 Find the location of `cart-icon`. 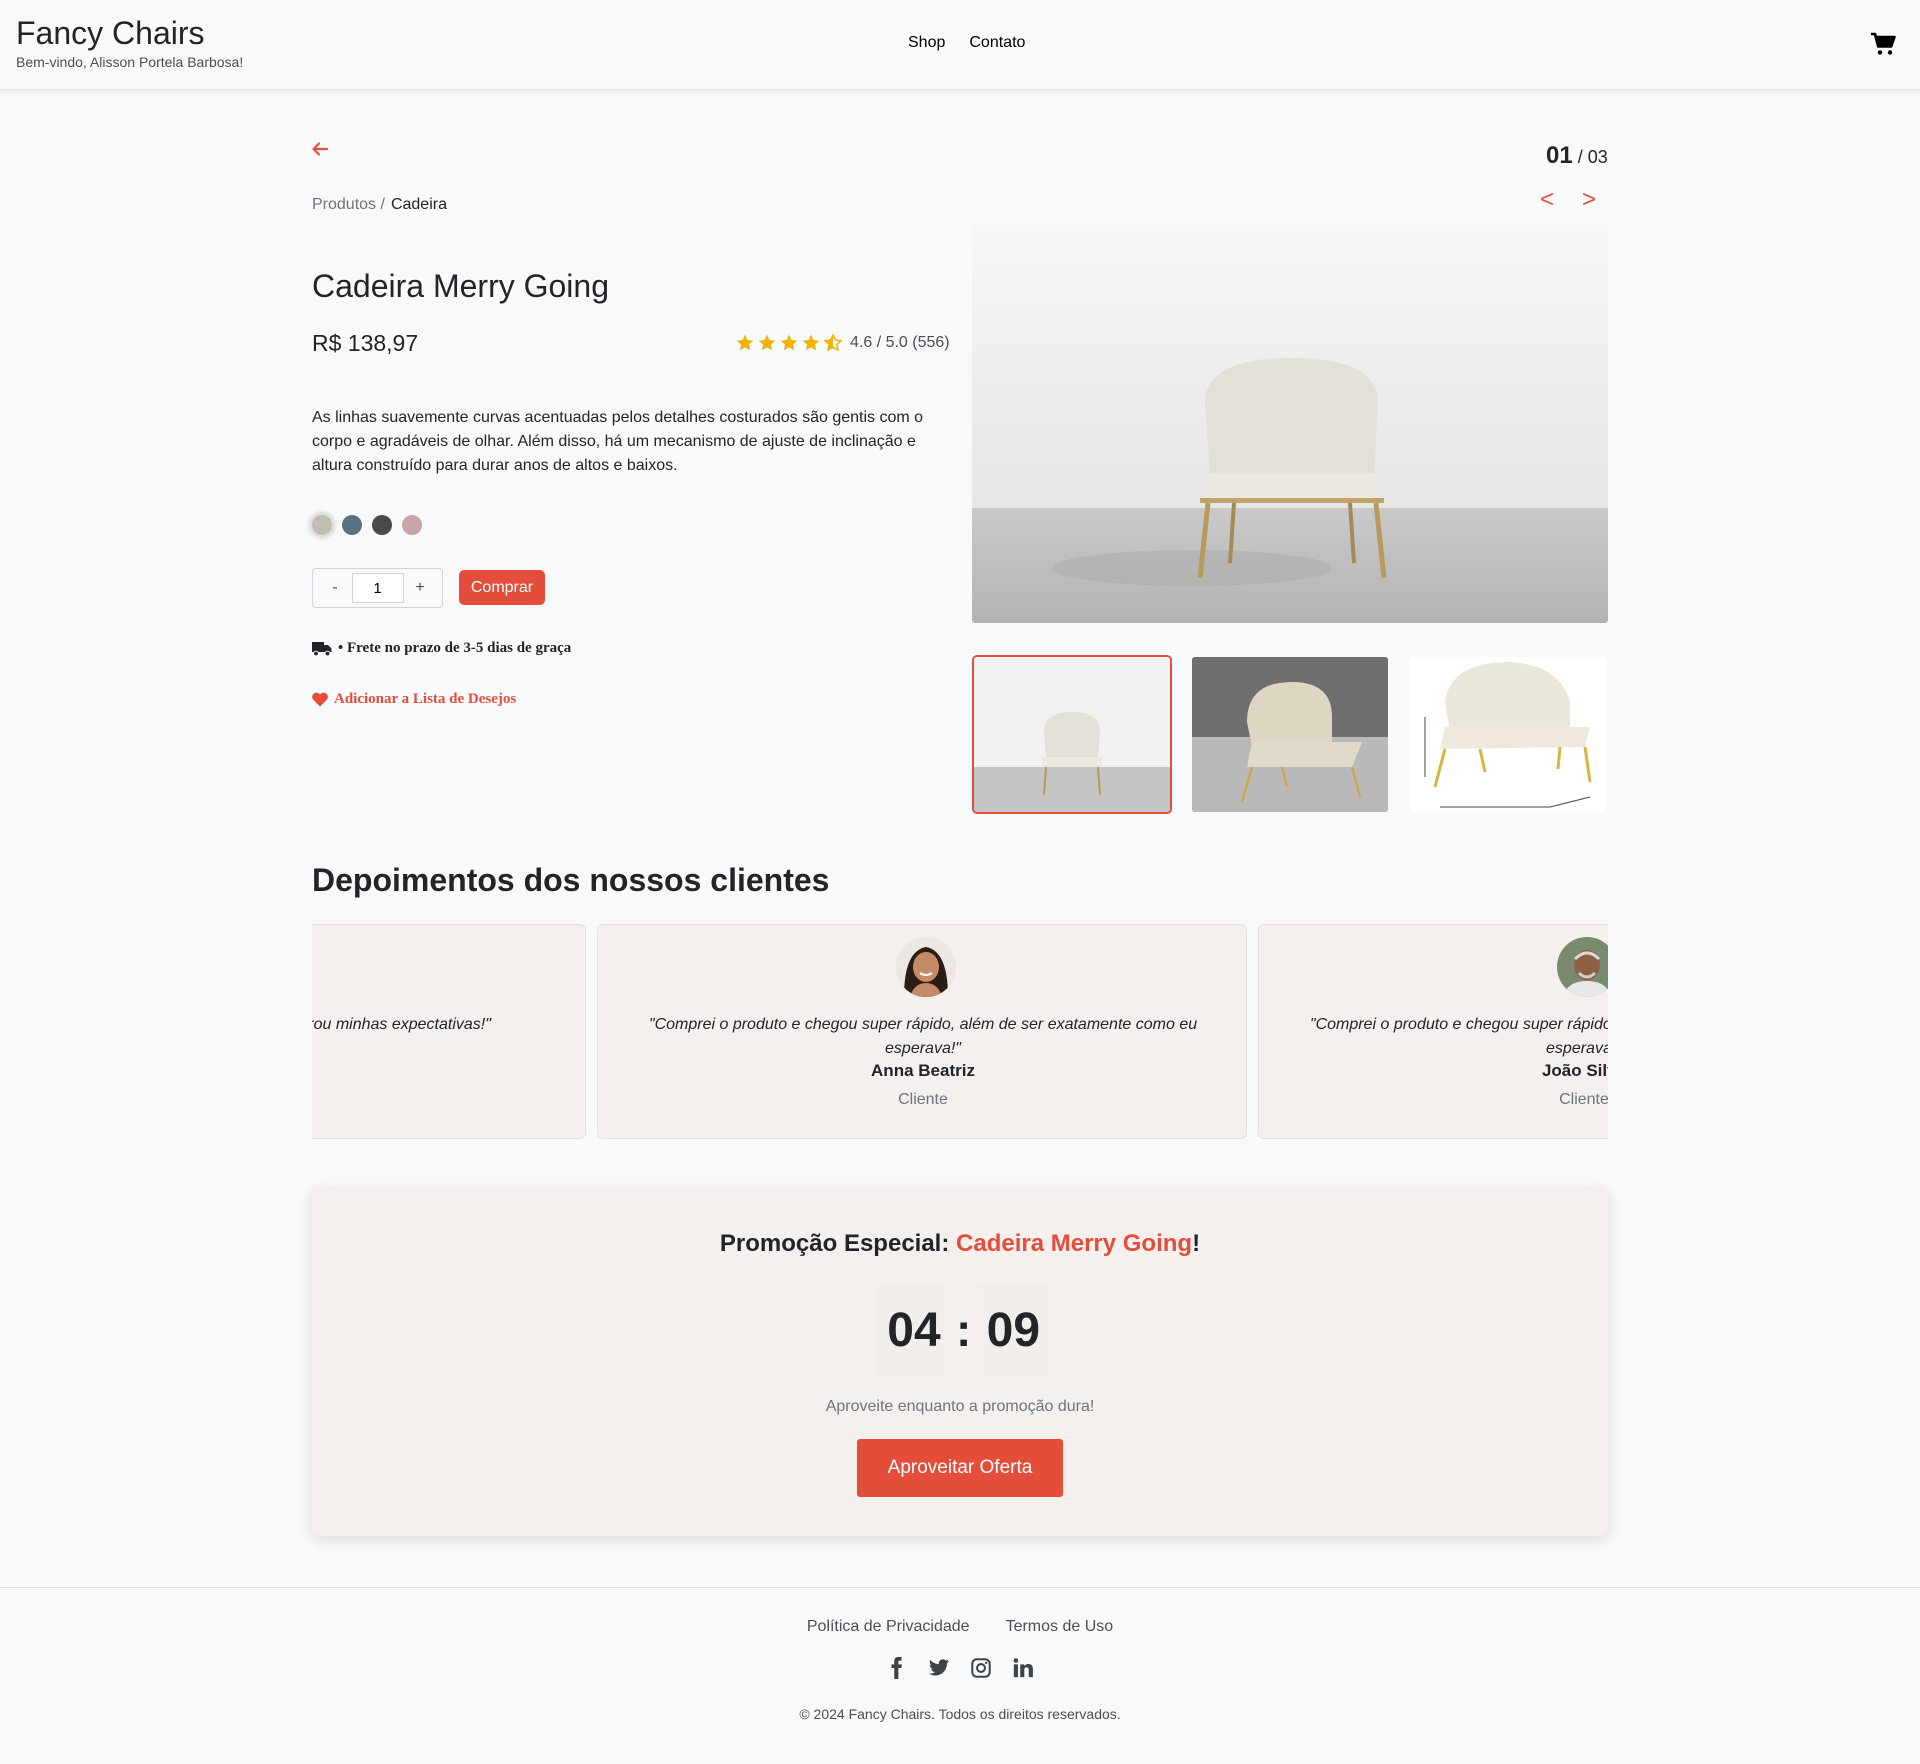

cart-icon is located at coordinates (1883, 44).